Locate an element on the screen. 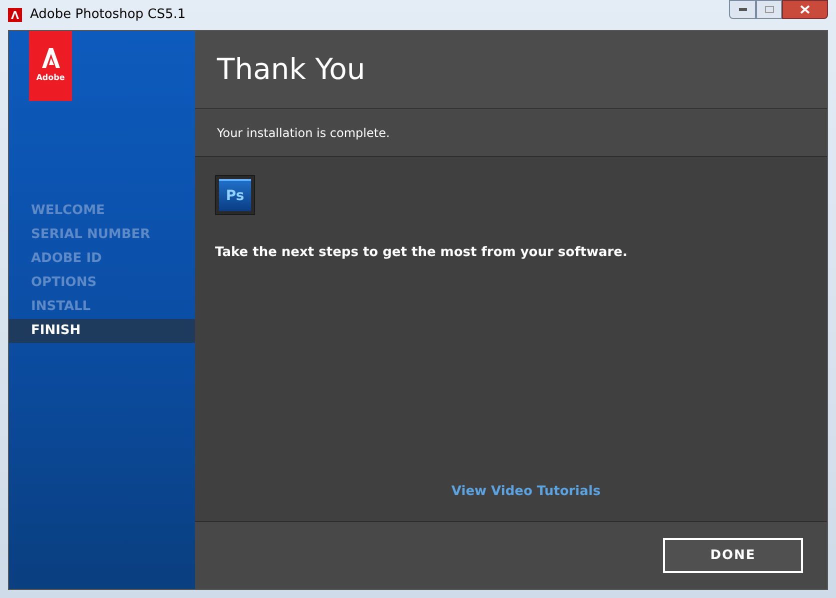  step-item: SERIAL NUMBER is located at coordinates (91, 235).